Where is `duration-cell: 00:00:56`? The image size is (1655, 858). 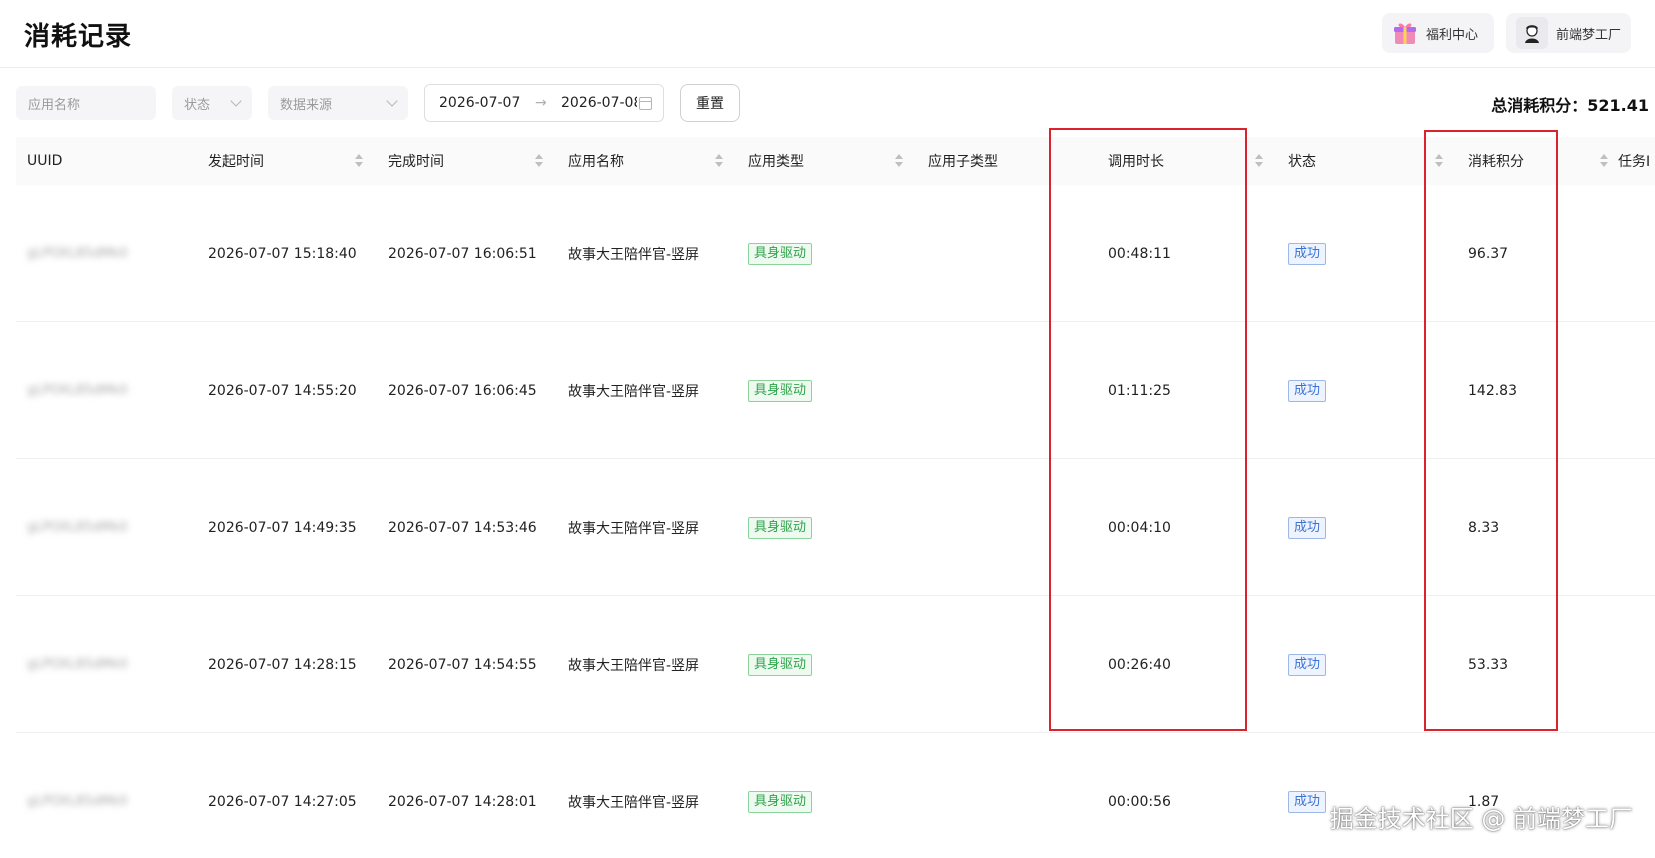 duration-cell: 00:00:56 is located at coordinates (1139, 801).